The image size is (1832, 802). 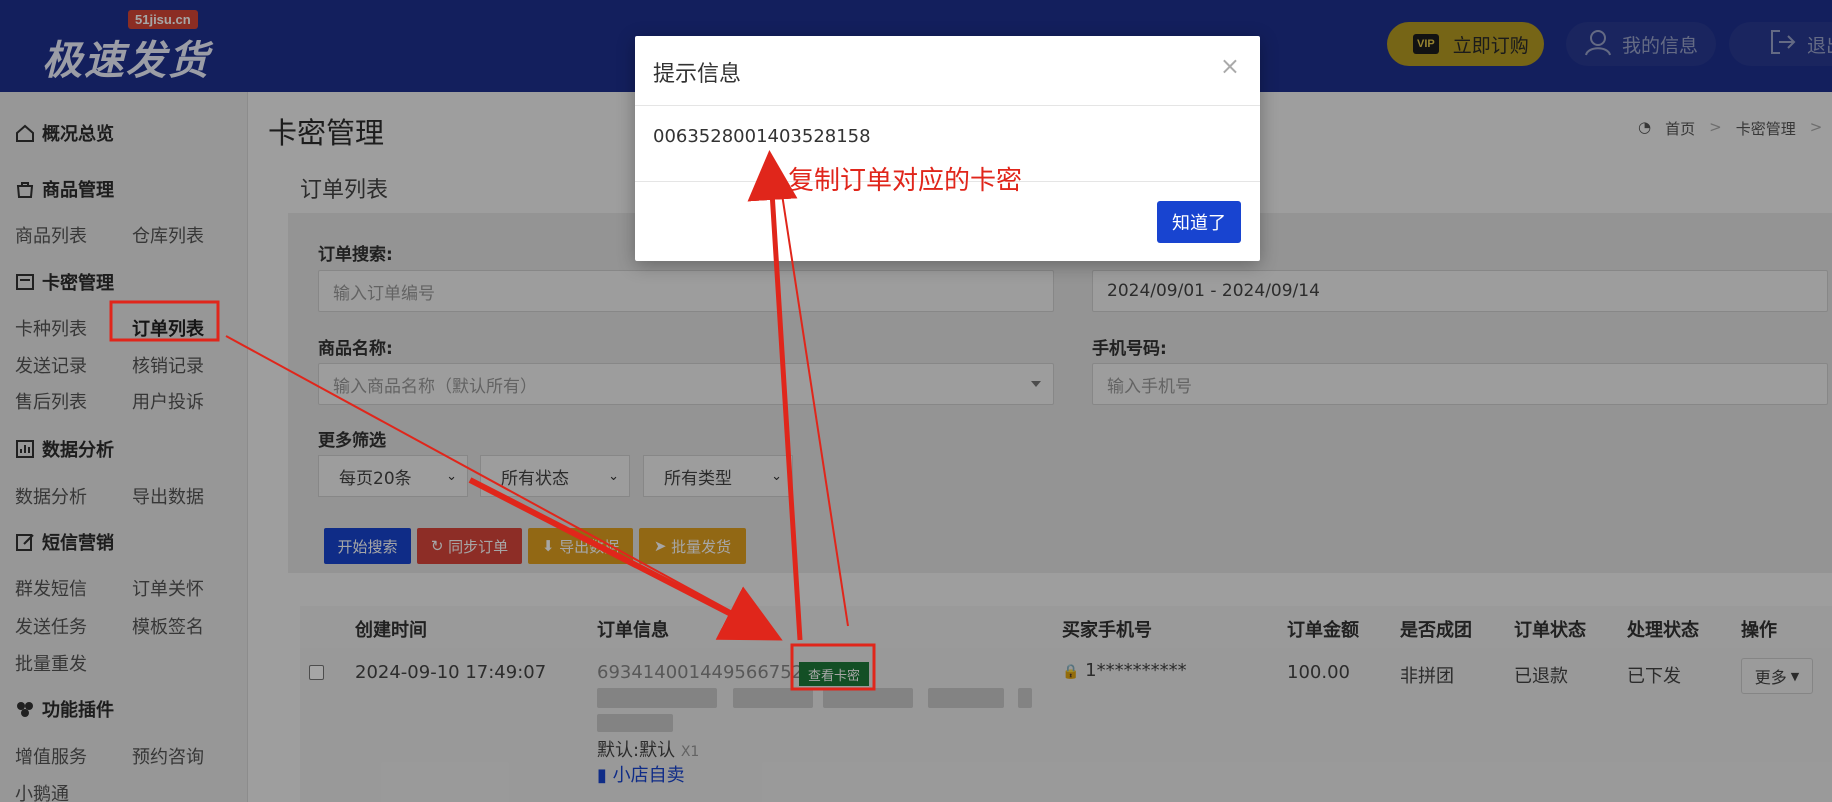 I want to click on annotation-arrow-thin, so click(x=502, y=486).